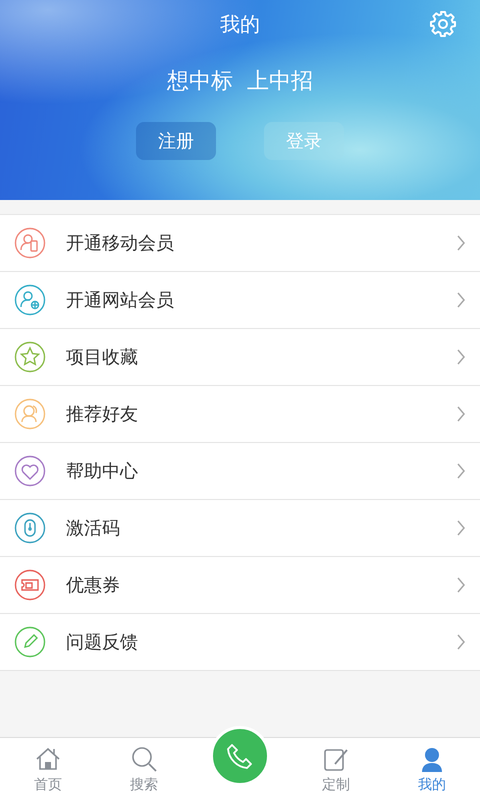 This screenshot has width=480, height=800. What do you see at coordinates (240, 300) in the screenshot?
I see `menu-item: 开通网站会员` at bounding box center [240, 300].